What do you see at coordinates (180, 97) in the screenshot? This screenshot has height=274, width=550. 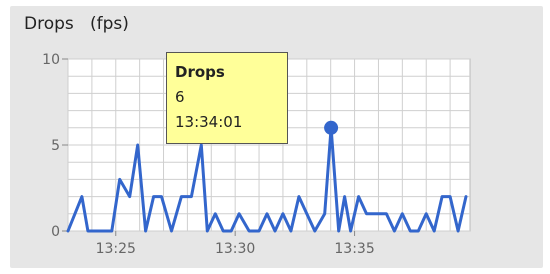 I see `tooltip-value: 6` at bounding box center [180, 97].